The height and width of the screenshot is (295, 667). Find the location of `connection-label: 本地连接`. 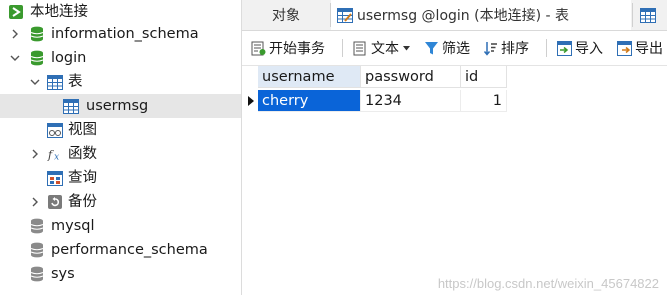

connection-label: 本地连接 is located at coordinates (59, 12).